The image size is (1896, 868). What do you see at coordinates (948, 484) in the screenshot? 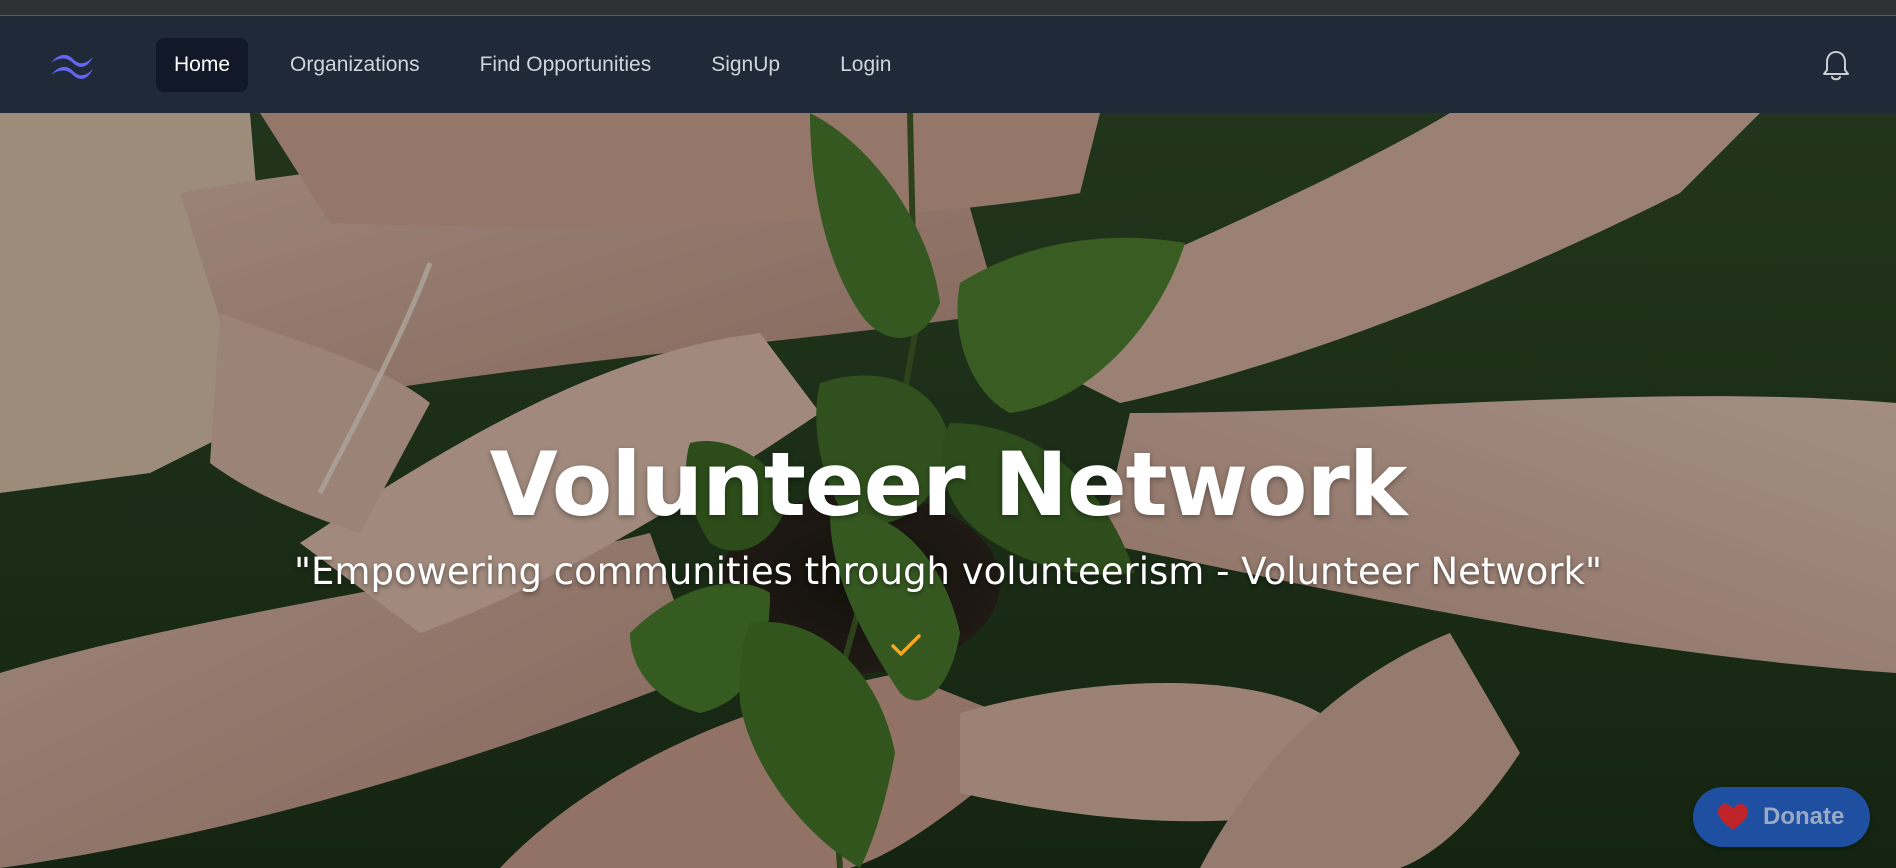
I see `hero-title: Volunteer Network` at bounding box center [948, 484].